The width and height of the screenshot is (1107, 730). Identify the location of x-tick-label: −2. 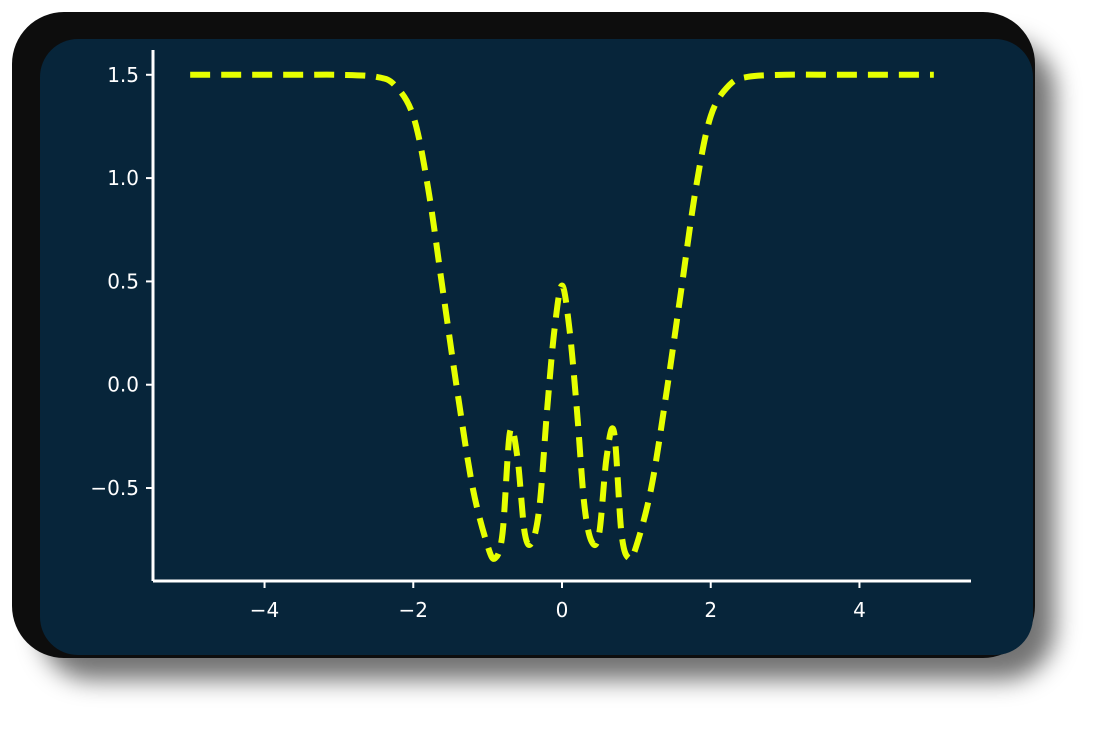
(413, 610).